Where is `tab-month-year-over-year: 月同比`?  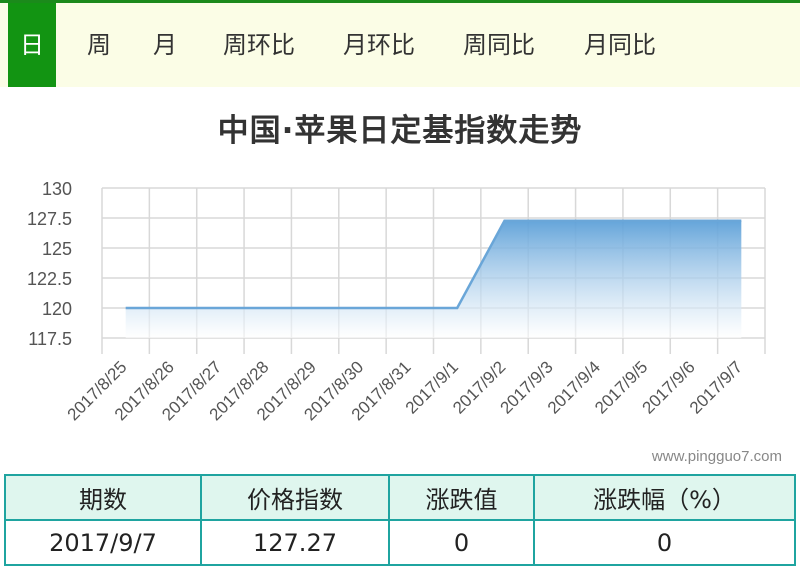
tab-month-year-over-year: 月同比 is located at coordinates (620, 45).